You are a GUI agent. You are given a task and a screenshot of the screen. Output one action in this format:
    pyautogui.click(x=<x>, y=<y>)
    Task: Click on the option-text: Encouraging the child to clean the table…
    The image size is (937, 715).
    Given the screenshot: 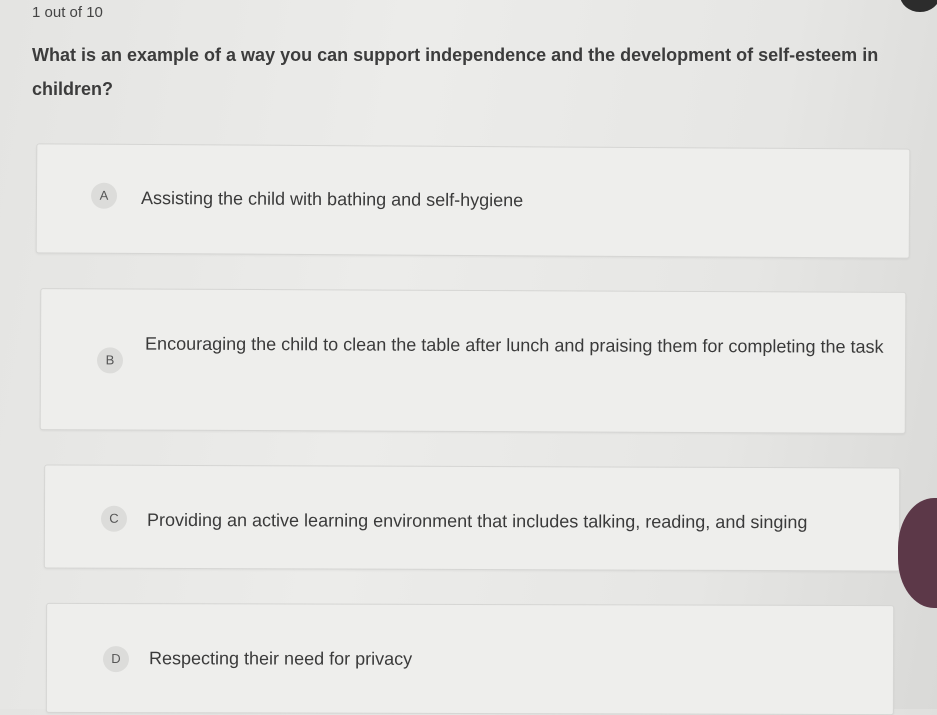 What is the action you would take?
    pyautogui.click(x=514, y=345)
    